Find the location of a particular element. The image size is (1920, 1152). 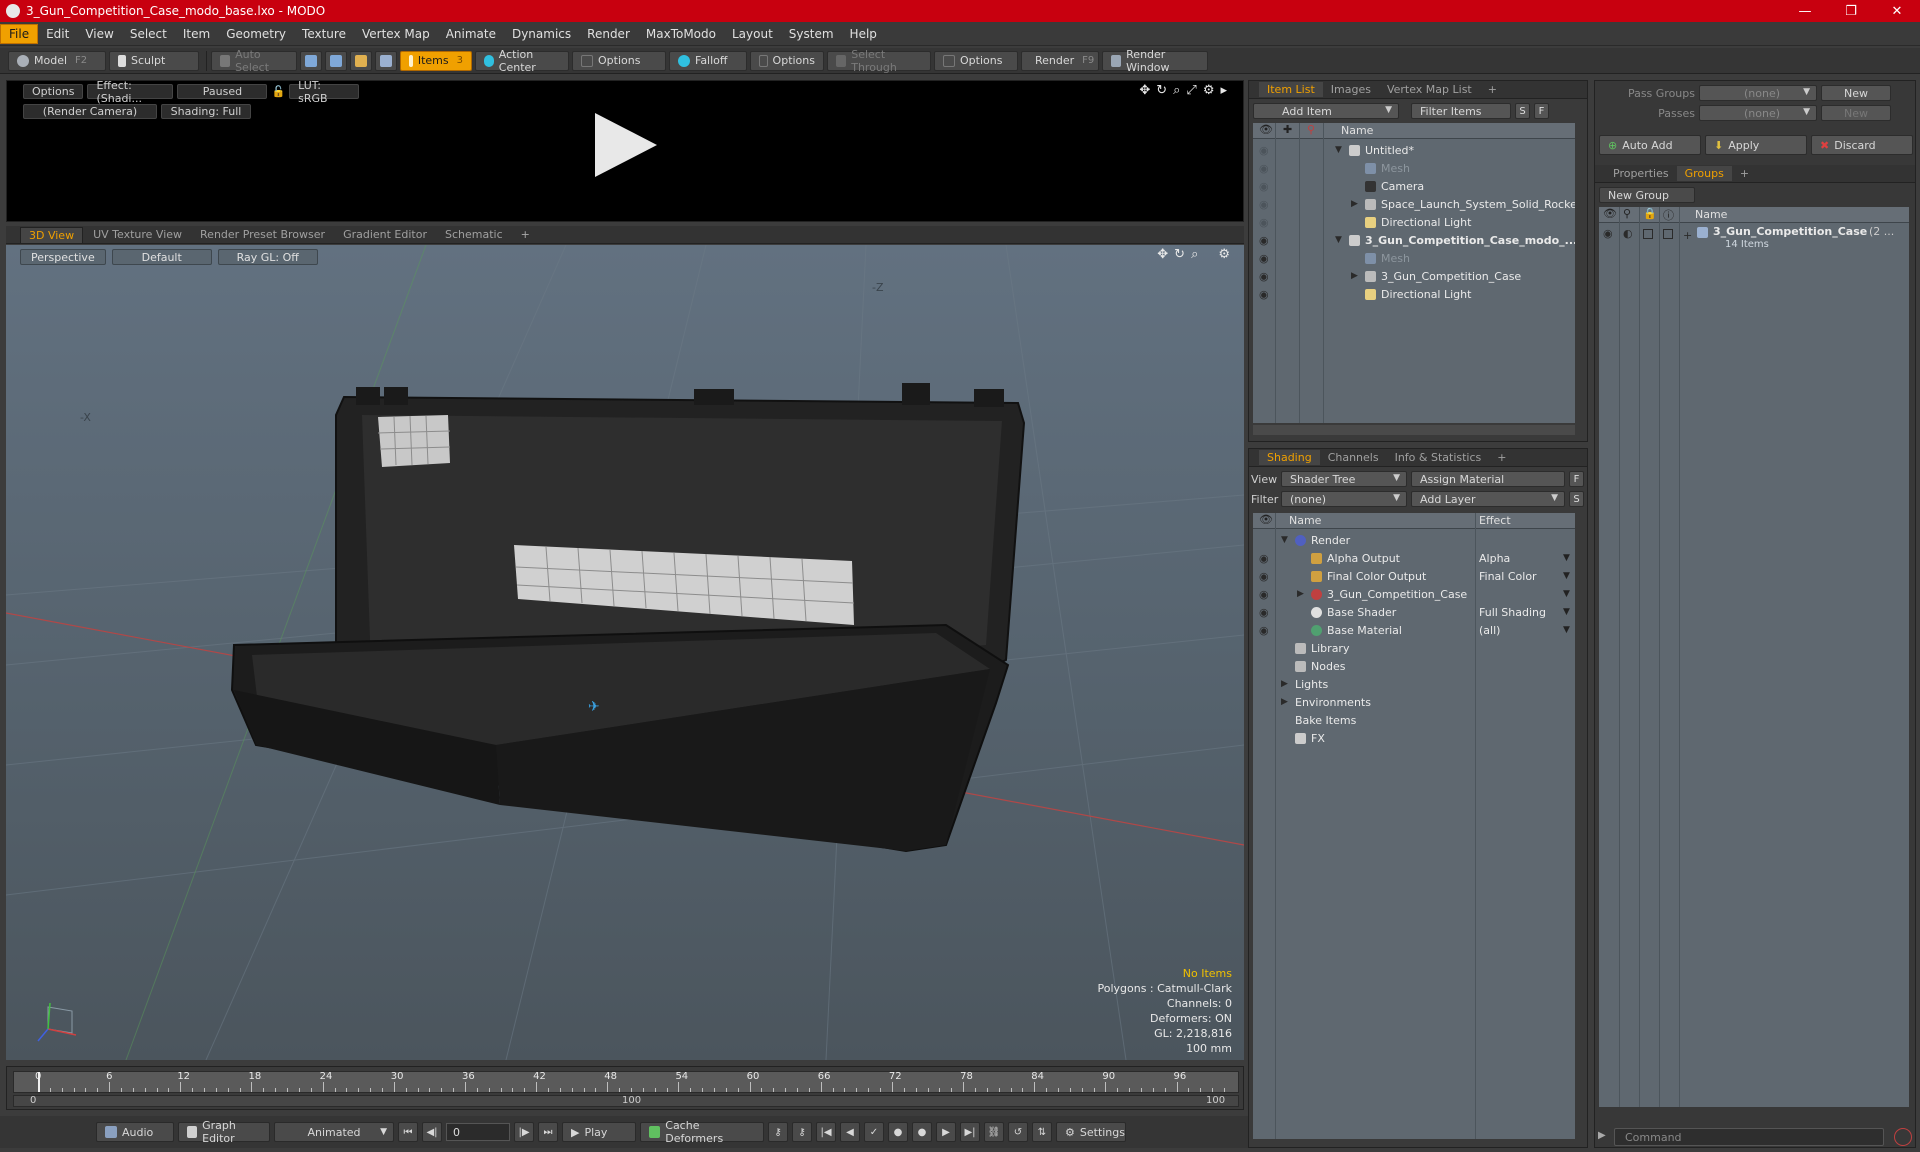

select-through-options-button: Options is located at coordinates (976, 60).